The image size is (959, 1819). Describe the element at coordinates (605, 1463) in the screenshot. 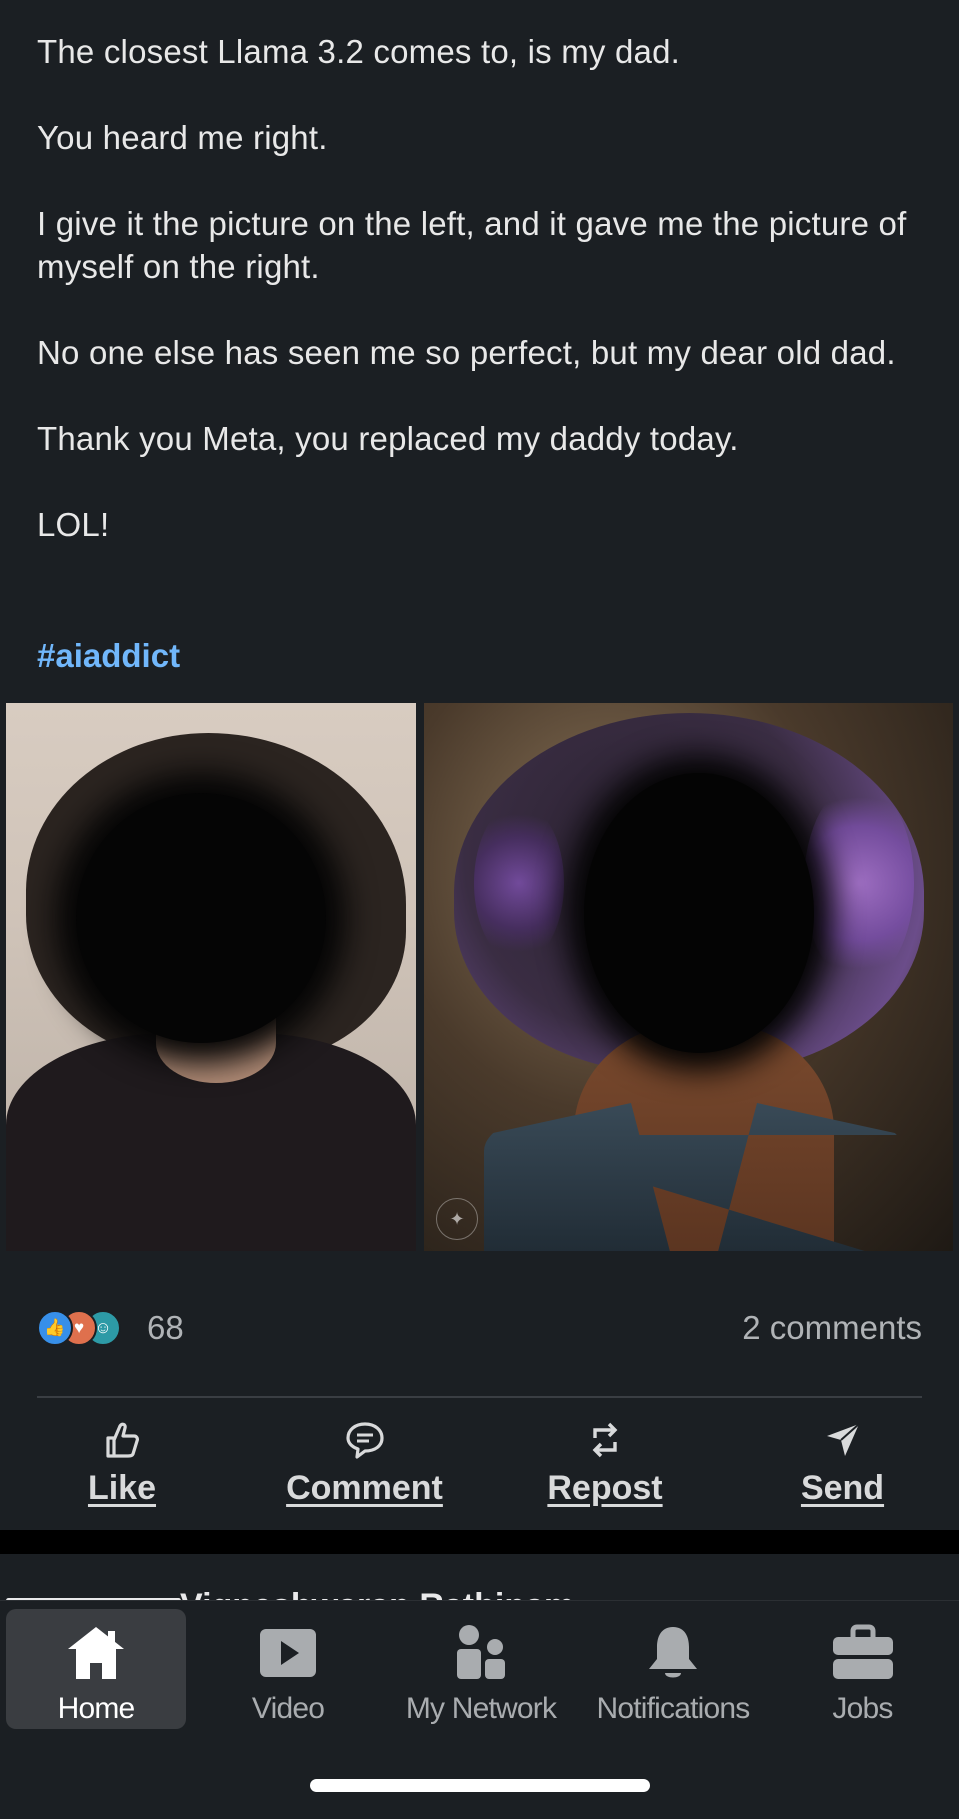

I see `repost-button: Repost` at that location.